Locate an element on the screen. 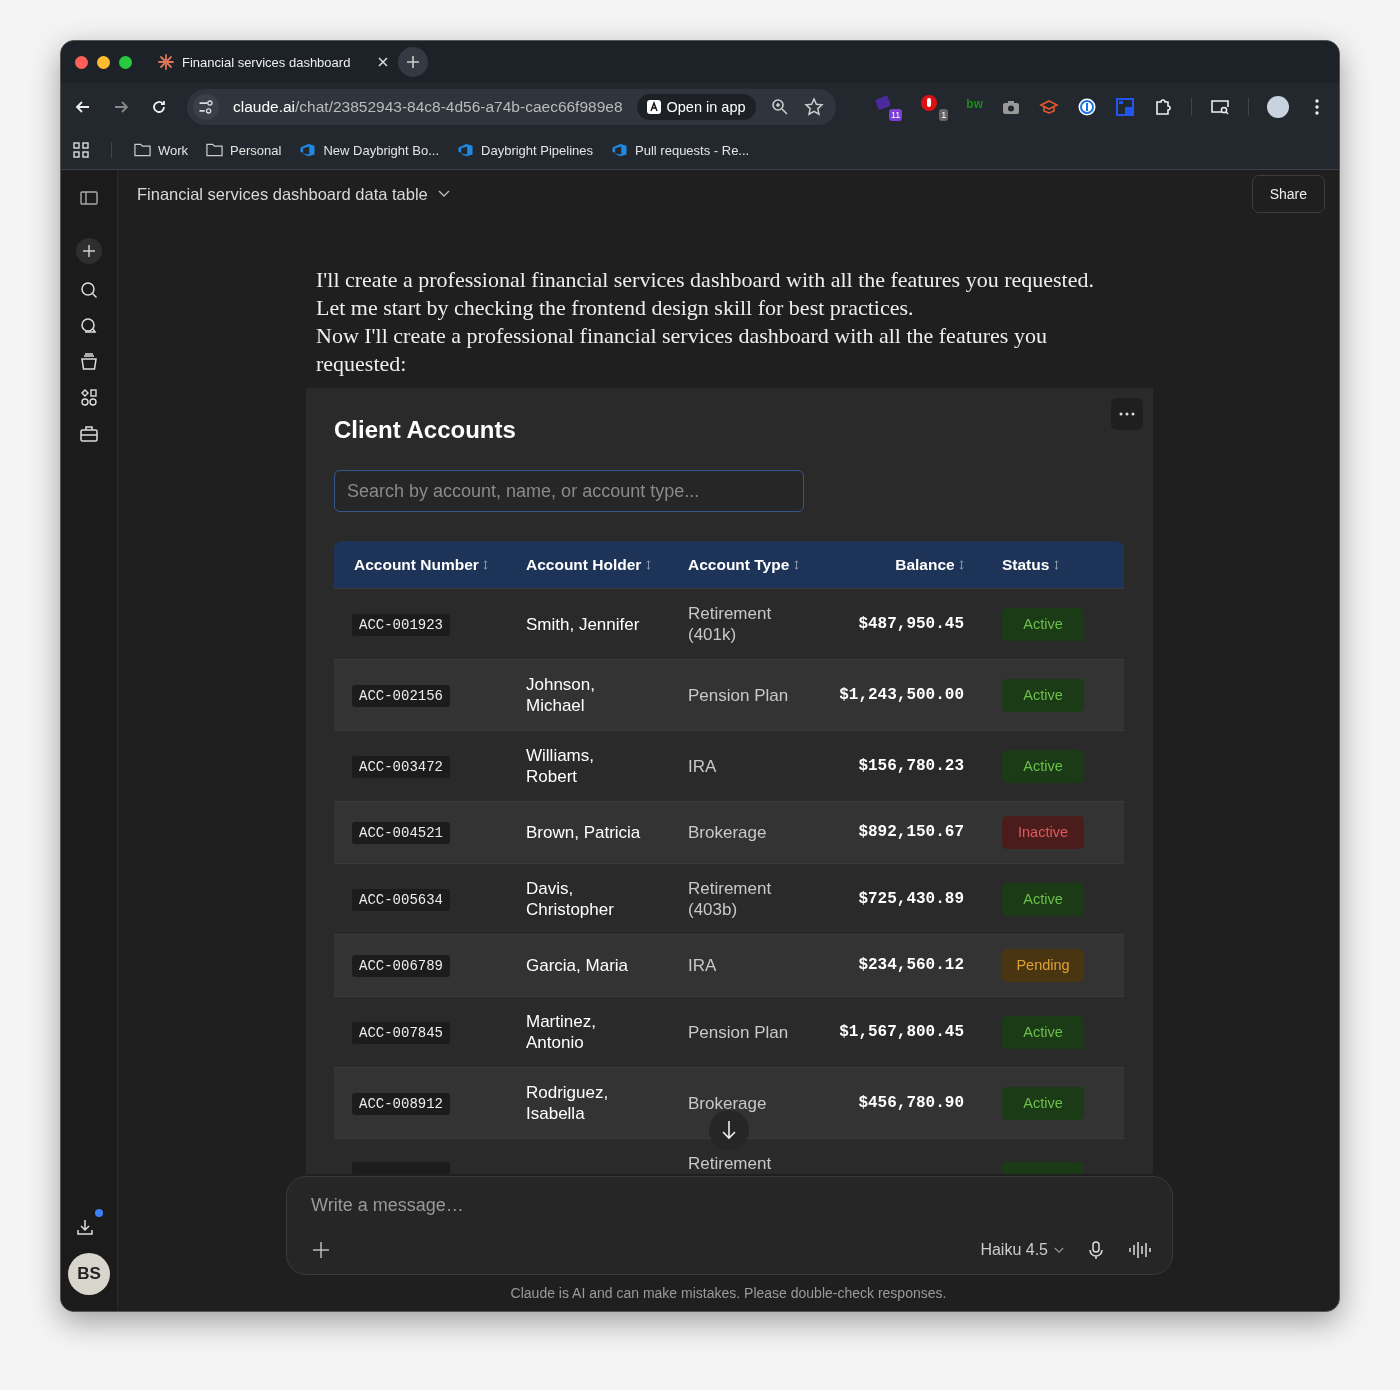  table-cell-text: Brown, Patricia is located at coordinates (583, 832).